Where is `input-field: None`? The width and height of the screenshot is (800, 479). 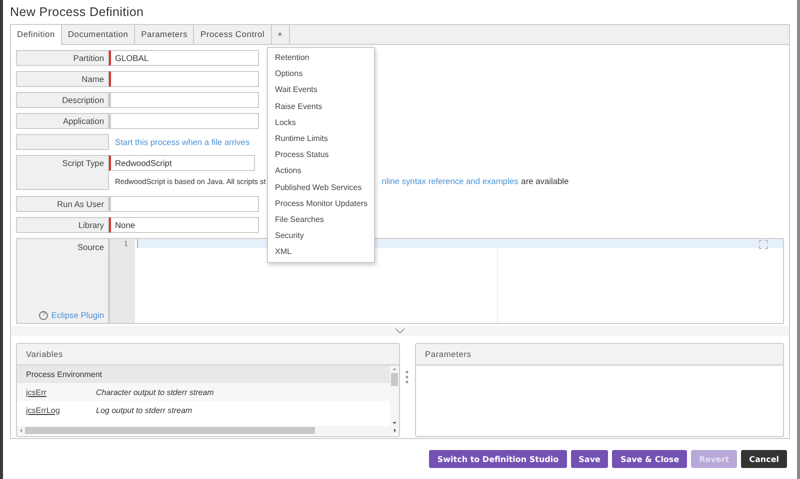 input-field: None is located at coordinates (184, 225).